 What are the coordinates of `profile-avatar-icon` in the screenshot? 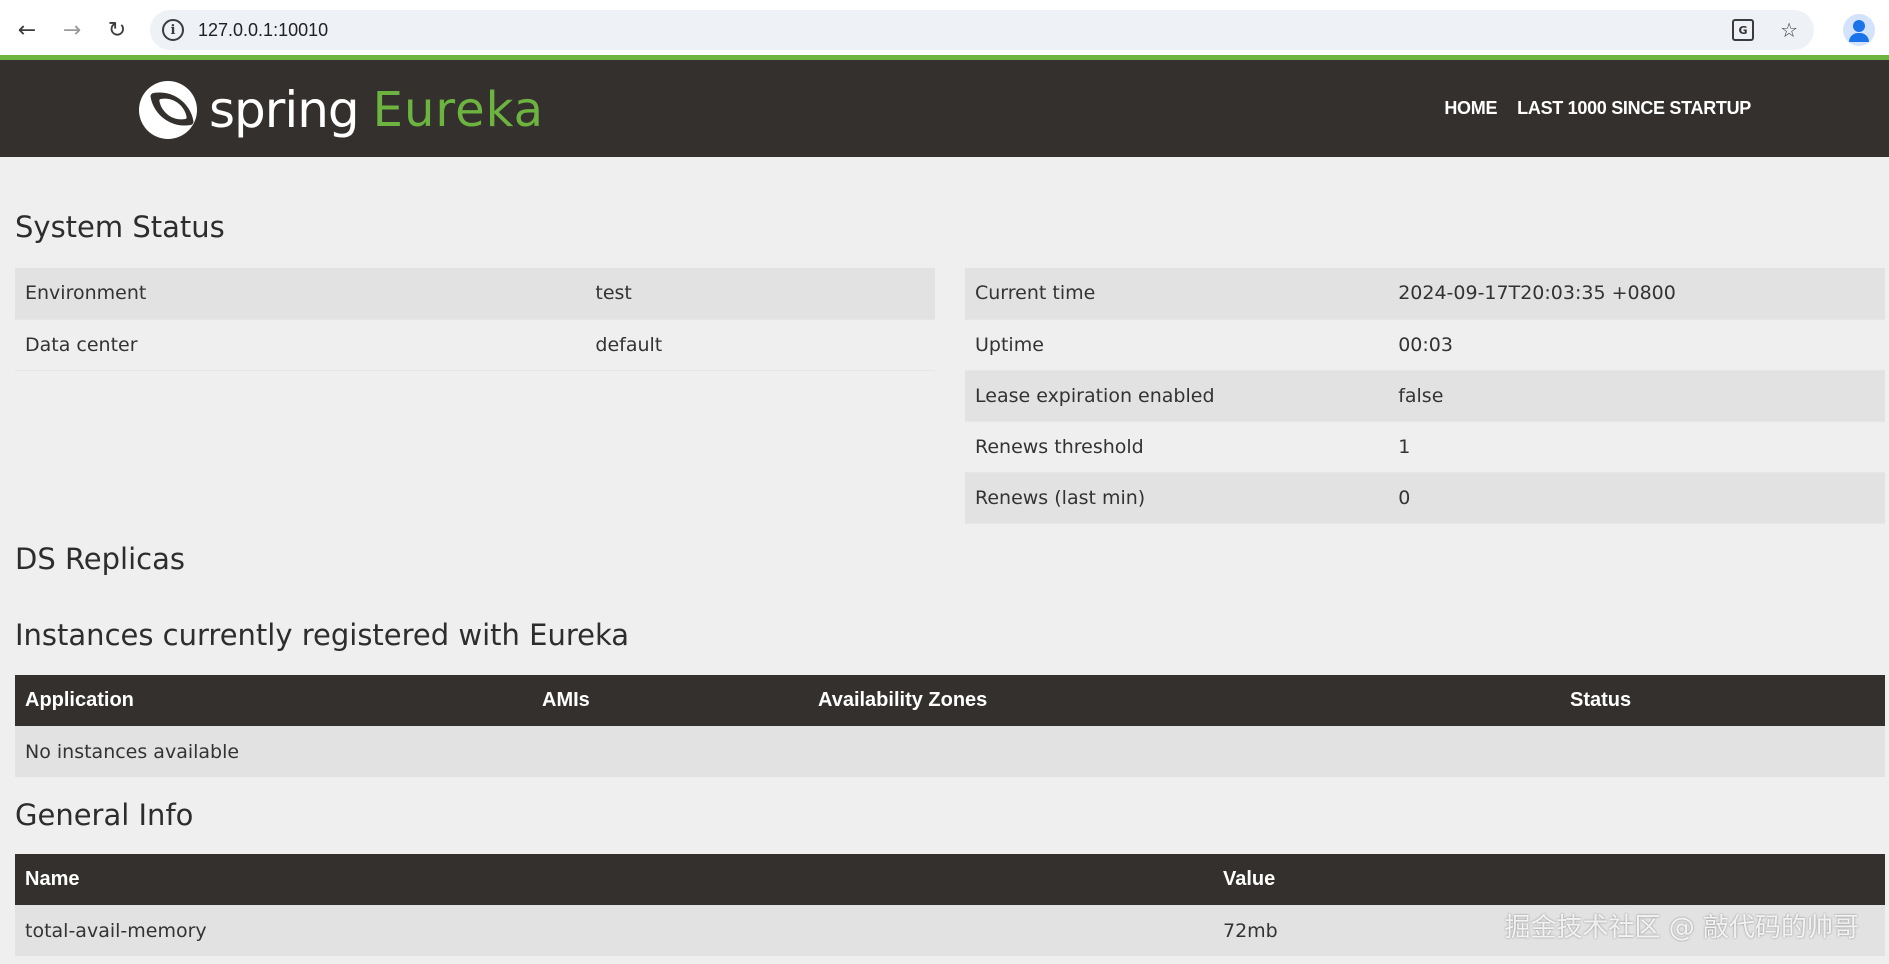 It's located at (1859, 30).